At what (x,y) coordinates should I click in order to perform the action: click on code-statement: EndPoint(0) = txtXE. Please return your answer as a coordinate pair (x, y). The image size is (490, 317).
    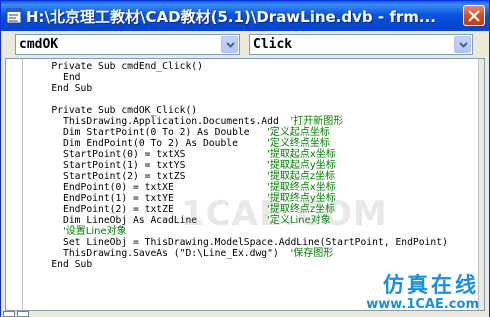
    Looking at the image, I should click on (148, 187).